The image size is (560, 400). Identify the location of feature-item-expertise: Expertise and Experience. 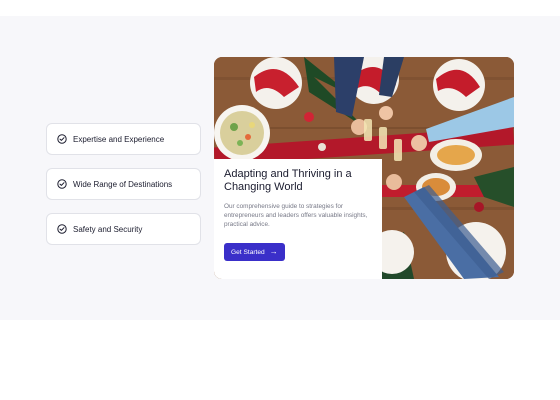
(123, 139).